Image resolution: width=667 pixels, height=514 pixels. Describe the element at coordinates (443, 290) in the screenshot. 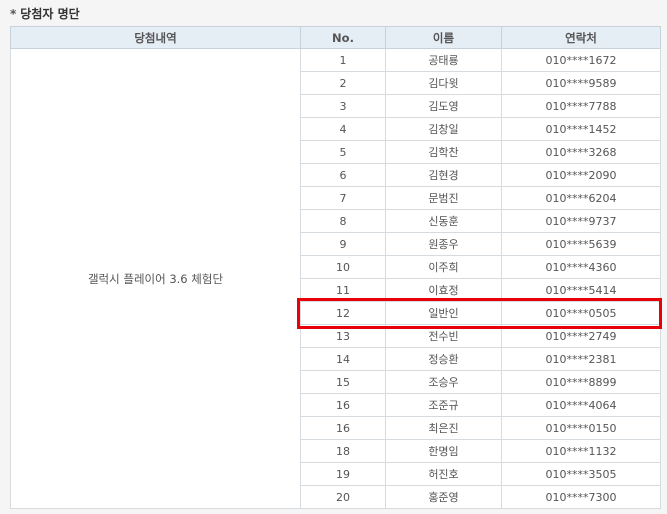

I see `cell-name: 이효정` at that location.